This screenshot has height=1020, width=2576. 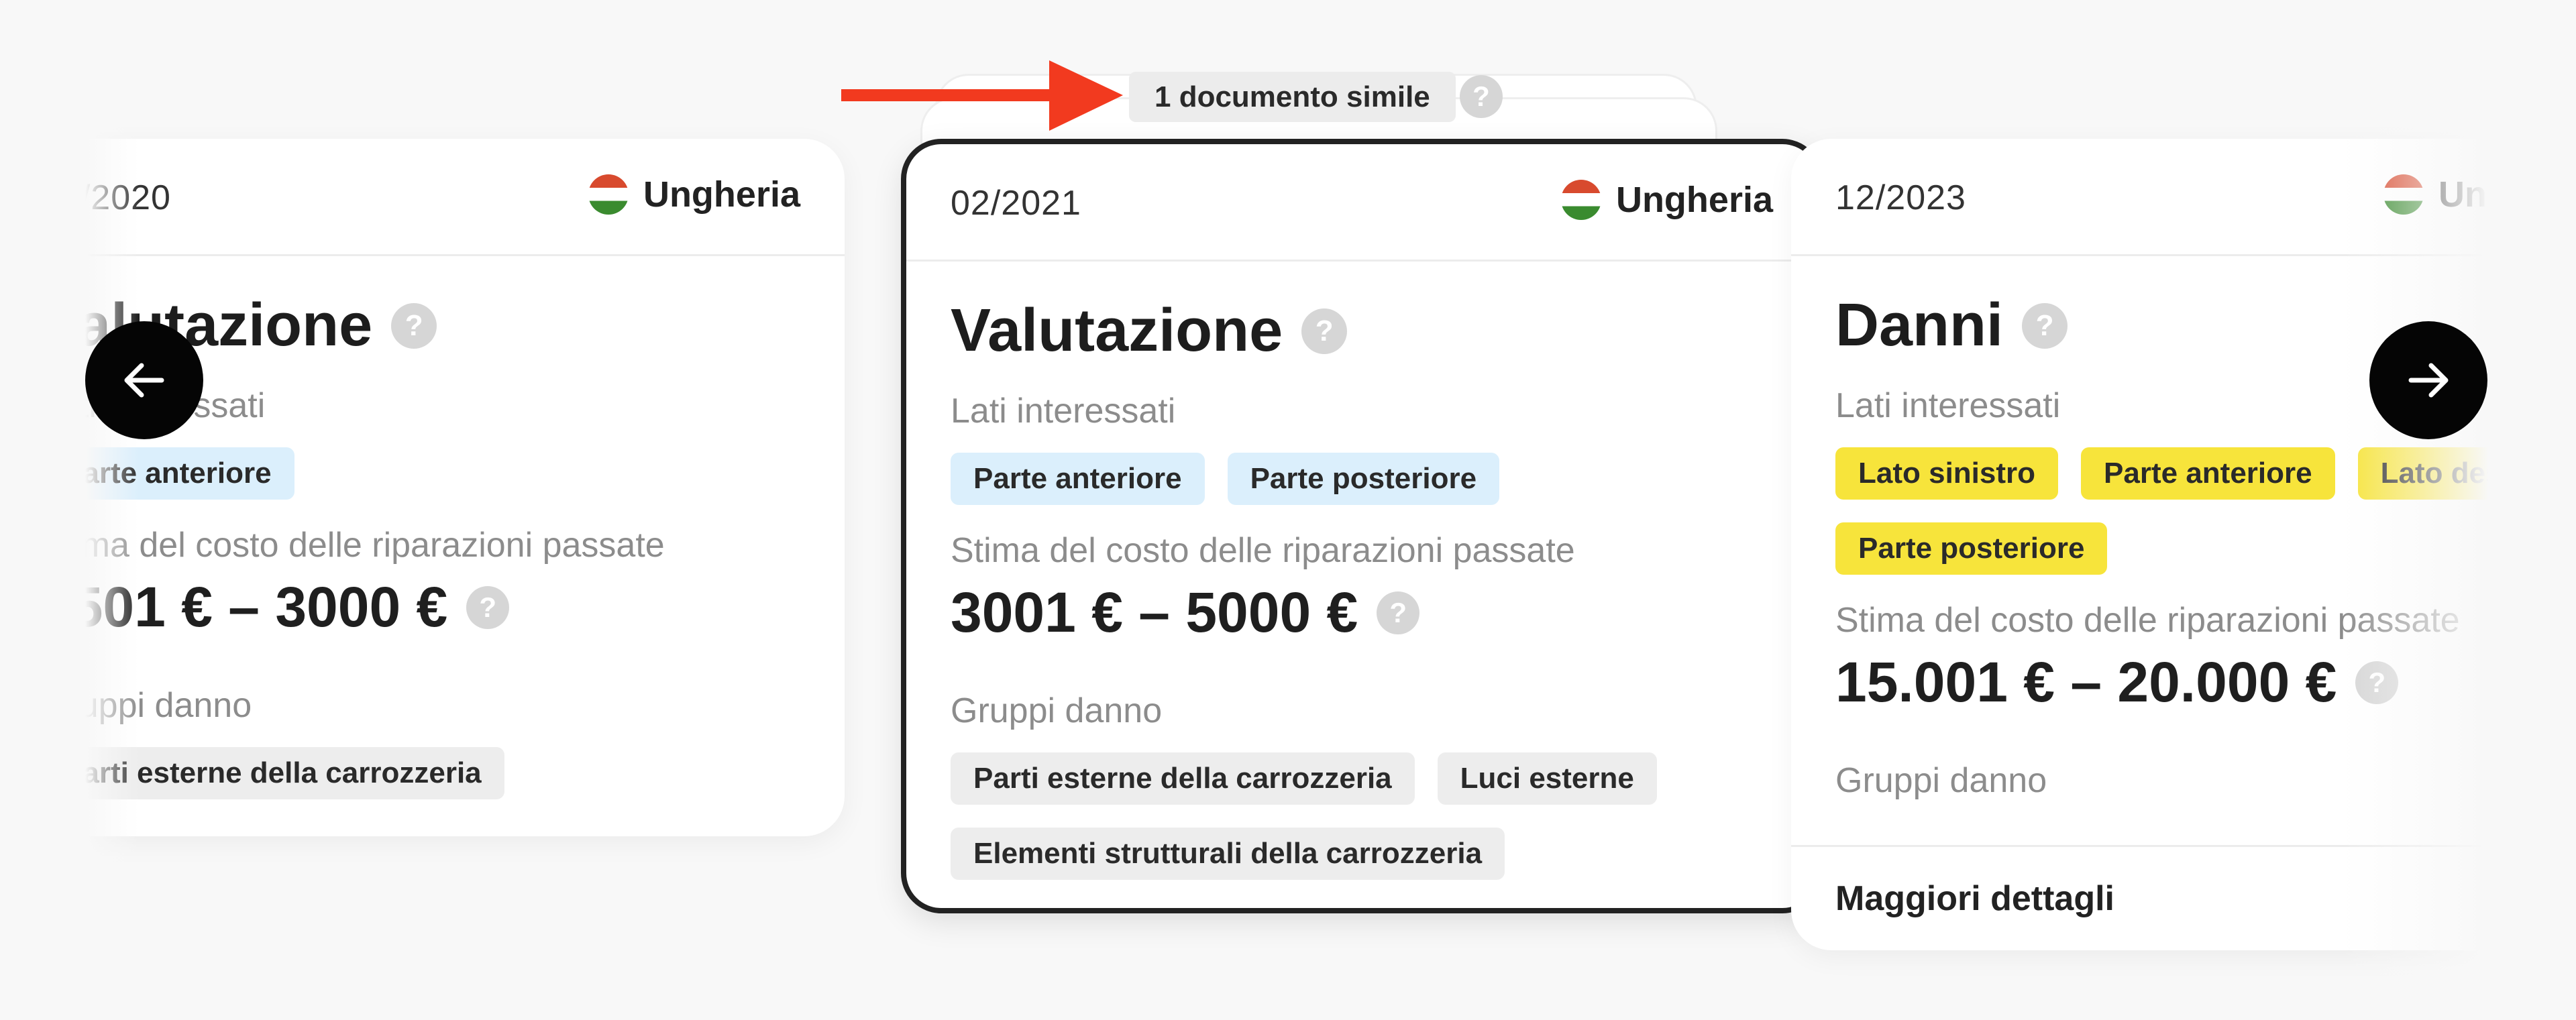 I want to click on cost-row: 3001 € – 5000 € ?, so click(x=1370, y=612).